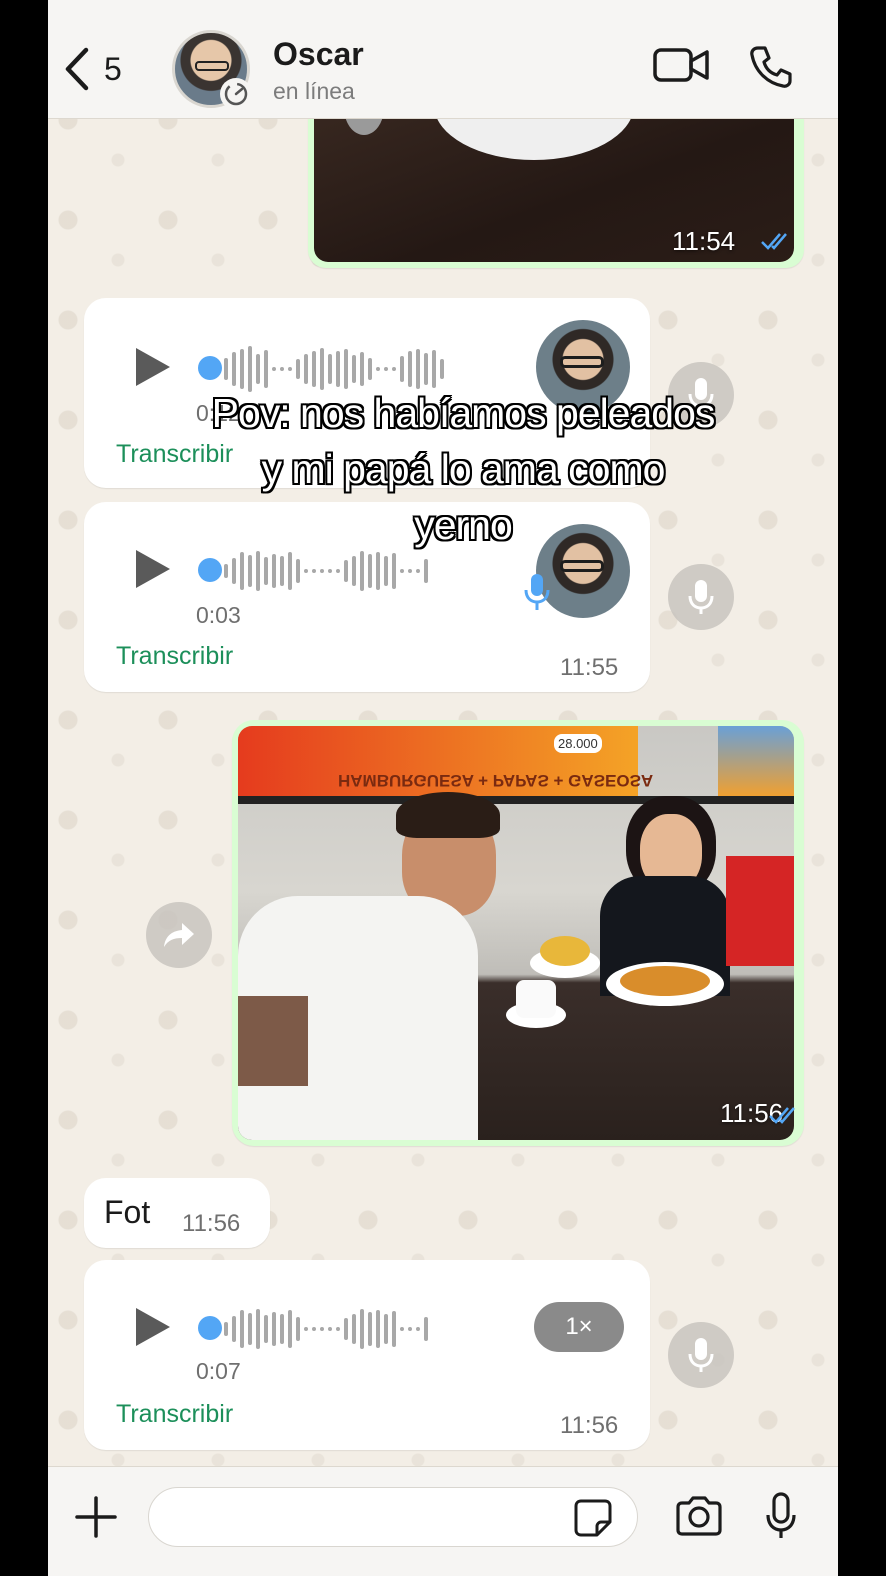 This screenshot has width=886, height=1576. I want to click on video-call-icon, so click(681, 65).